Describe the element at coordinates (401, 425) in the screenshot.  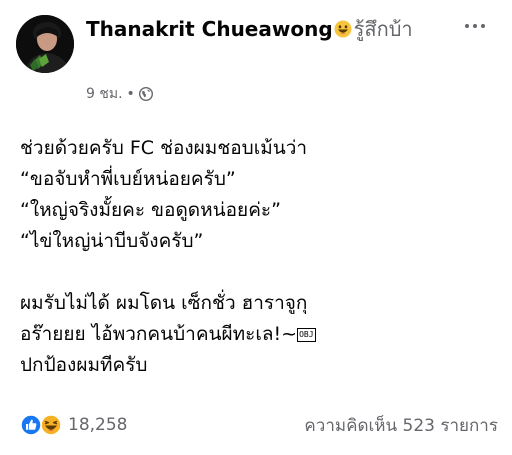
I see `comments-count-link: ความคิดเห็น 523 รายการ` at that location.